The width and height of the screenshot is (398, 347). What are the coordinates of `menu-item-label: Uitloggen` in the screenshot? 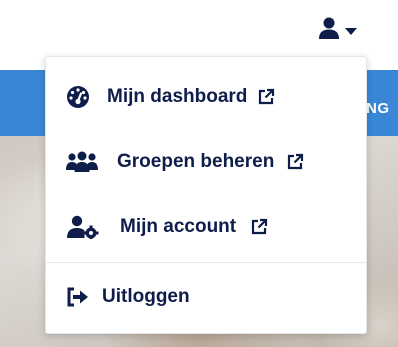 It's located at (146, 296).